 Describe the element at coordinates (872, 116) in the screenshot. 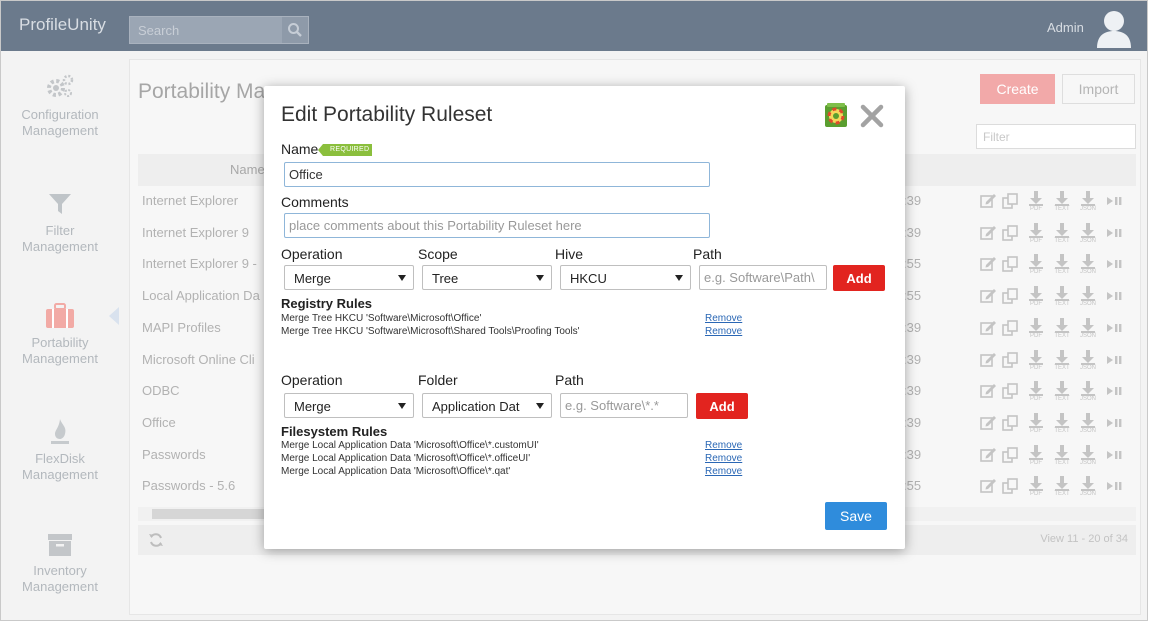

I see `close-icon` at that location.